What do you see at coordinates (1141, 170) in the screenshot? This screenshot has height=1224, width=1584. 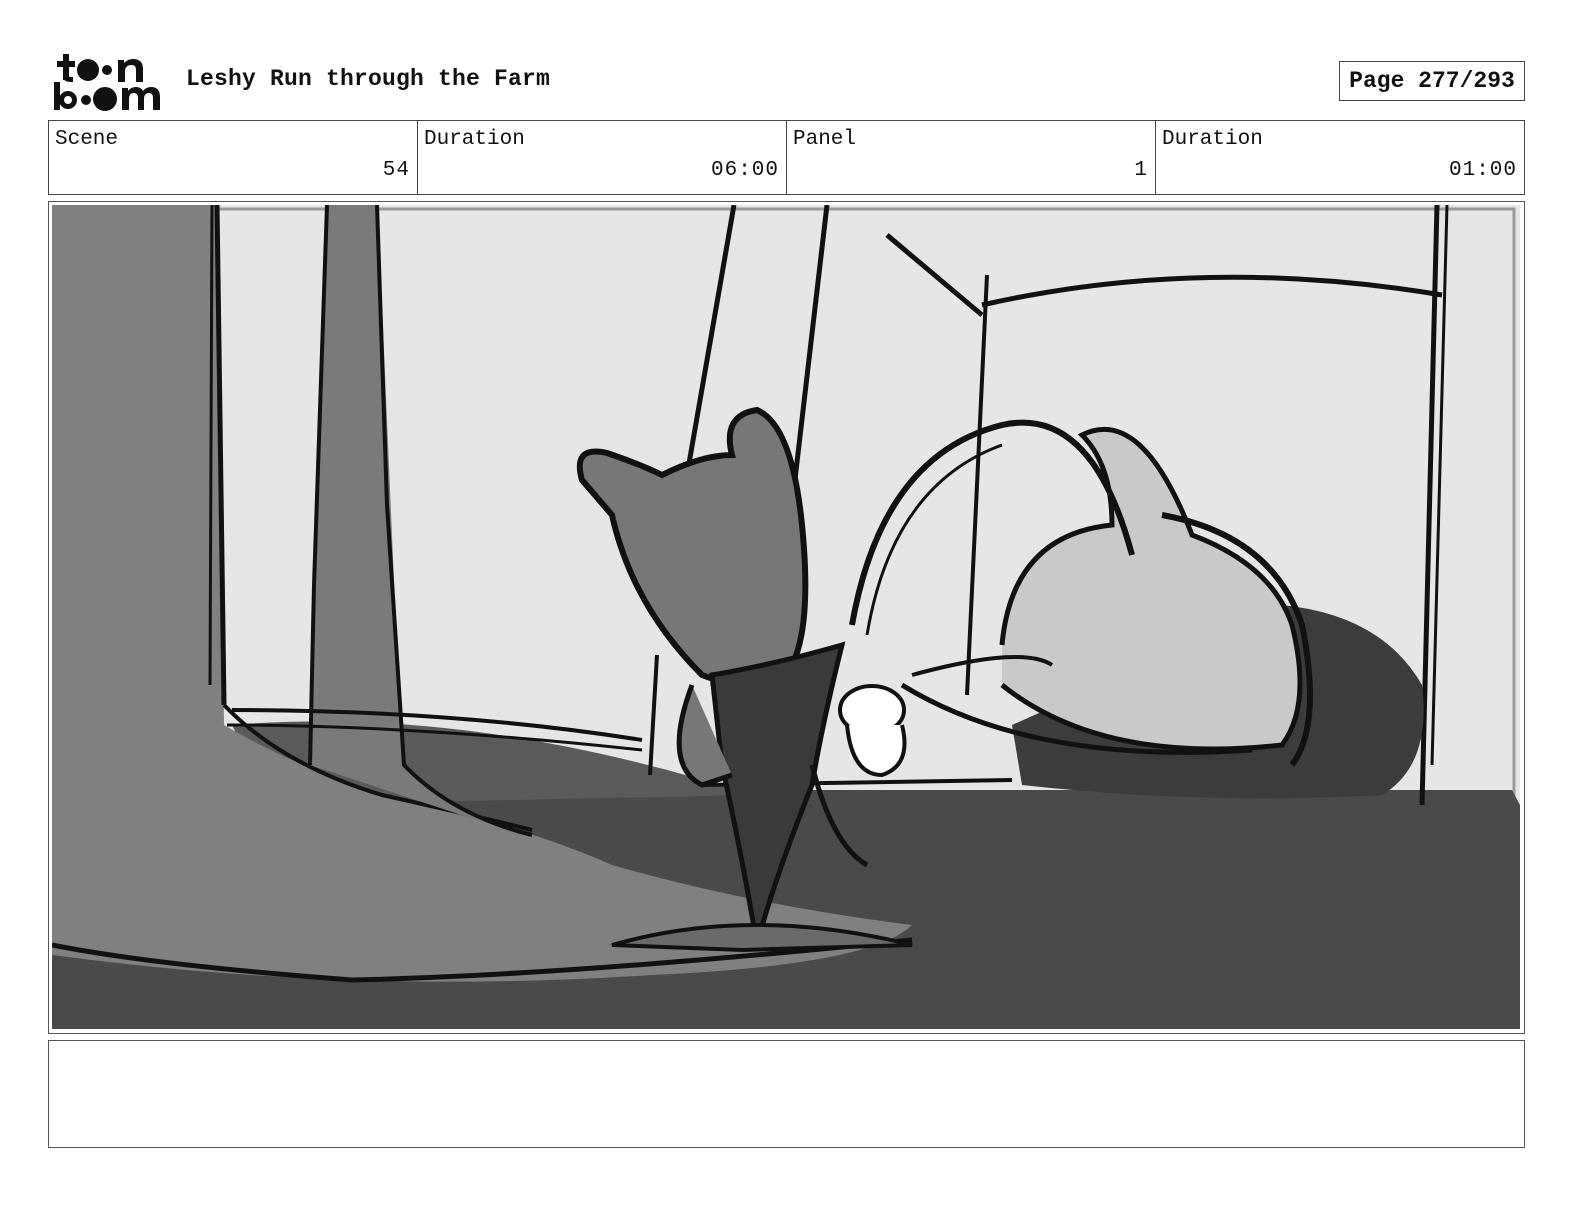 I see `panel-value: 1` at bounding box center [1141, 170].